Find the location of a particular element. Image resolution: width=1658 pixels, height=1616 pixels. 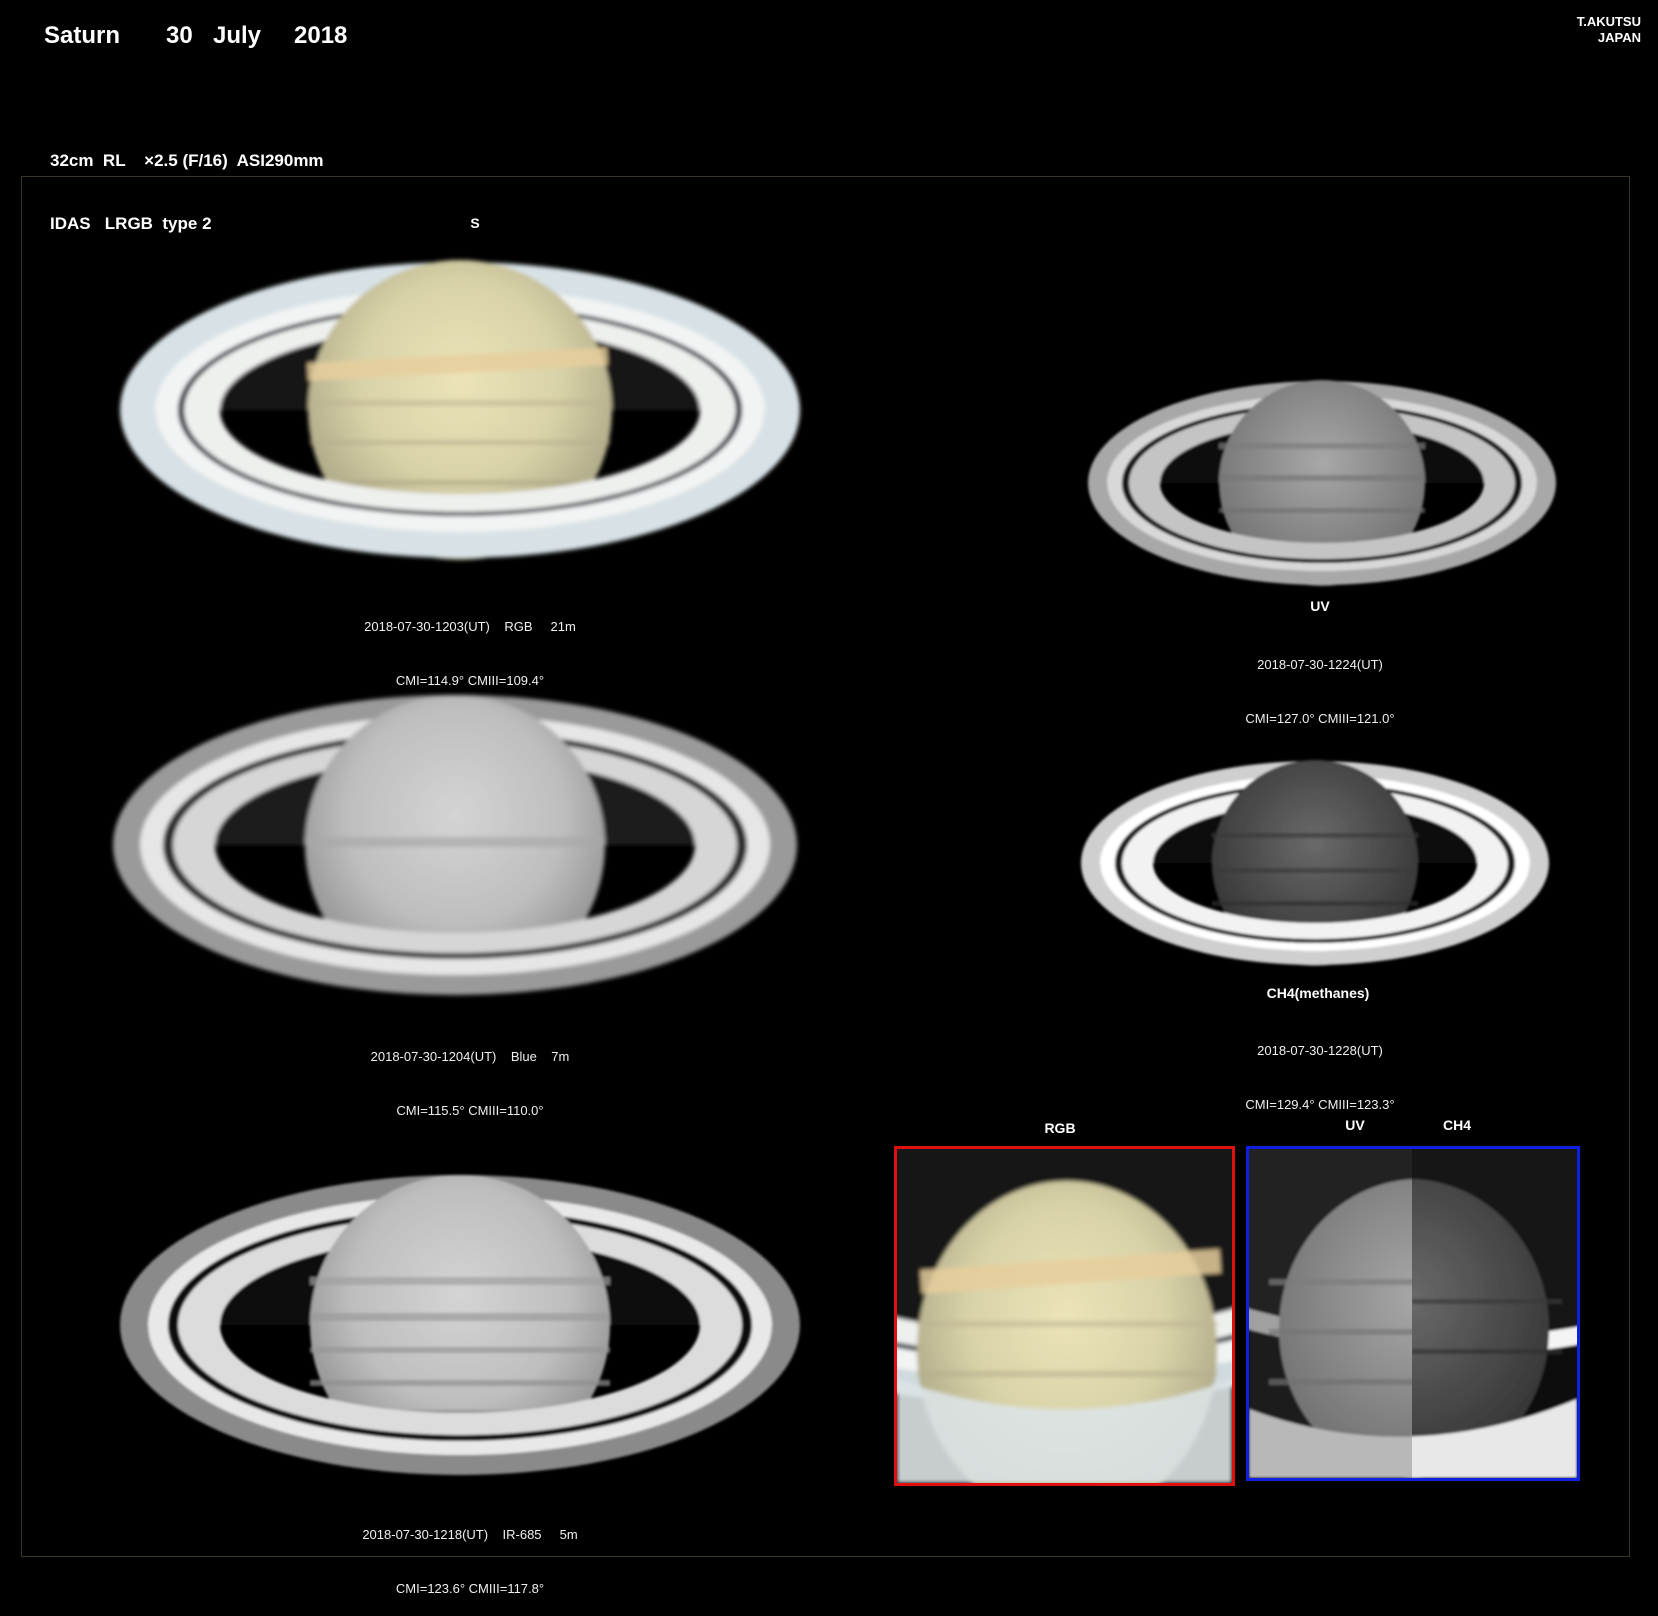

comparison-uv-ch4-box is located at coordinates (1413, 1313).